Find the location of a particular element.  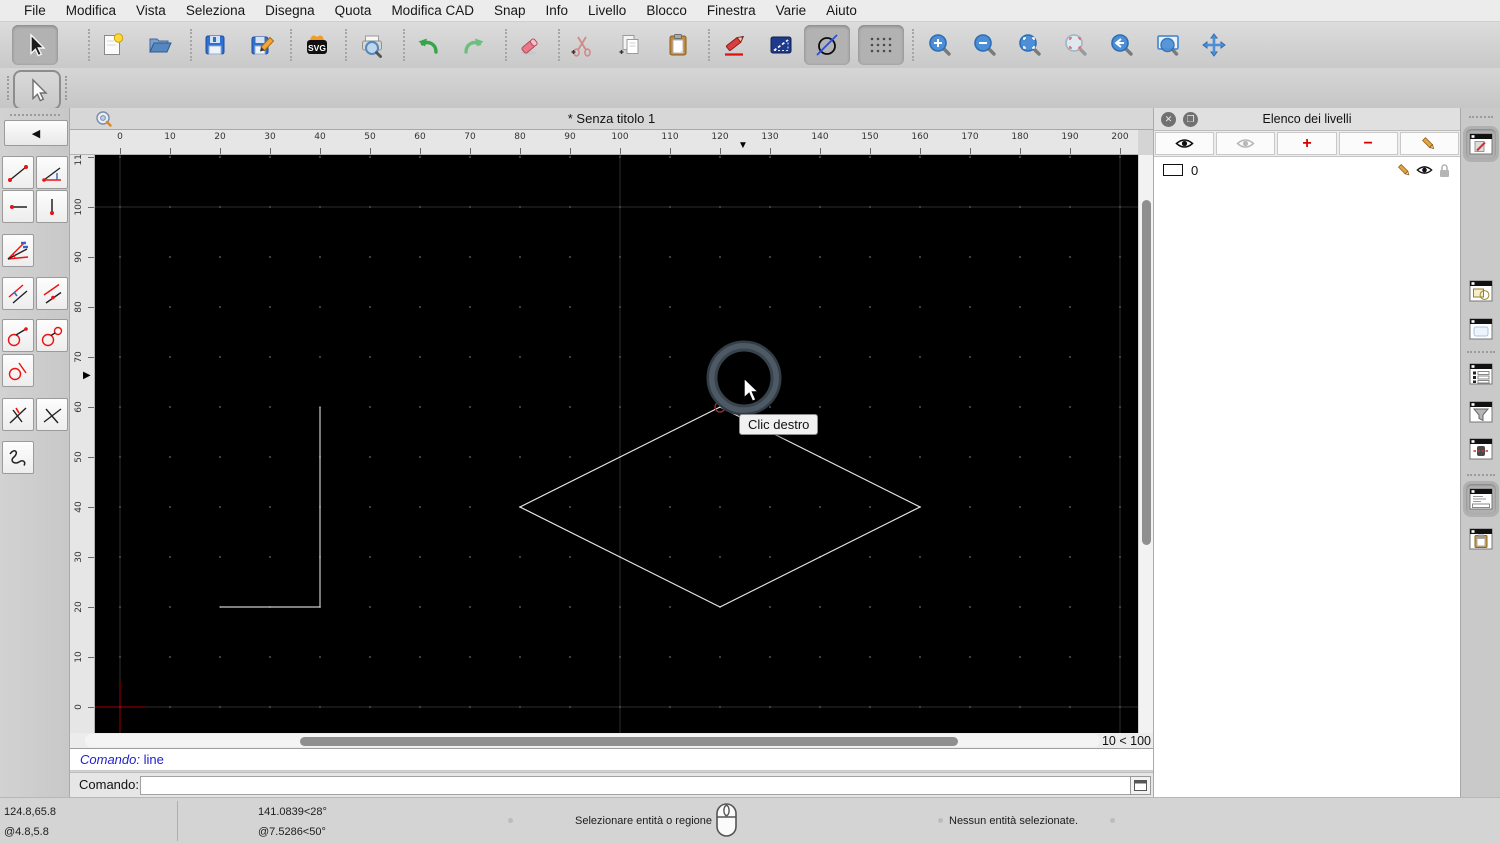

open-folder-icon is located at coordinates (160, 45).